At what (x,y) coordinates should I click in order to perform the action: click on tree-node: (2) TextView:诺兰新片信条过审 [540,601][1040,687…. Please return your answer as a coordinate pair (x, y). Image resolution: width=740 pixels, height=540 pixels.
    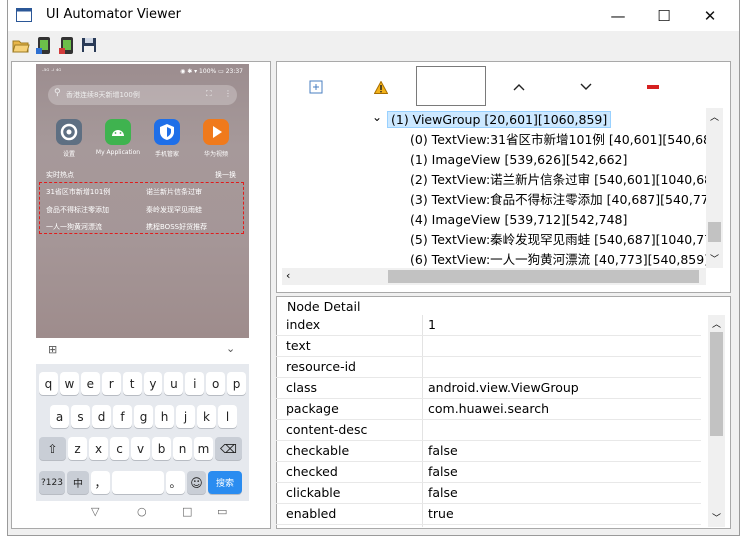
    Looking at the image, I should click on (558, 180).